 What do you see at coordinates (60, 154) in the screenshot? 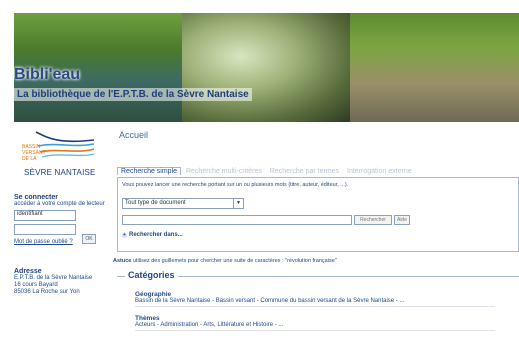
I see `logo: BASSIN VERSANT DE LA SÈVRE NANTAISE` at bounding box center [60, 154].